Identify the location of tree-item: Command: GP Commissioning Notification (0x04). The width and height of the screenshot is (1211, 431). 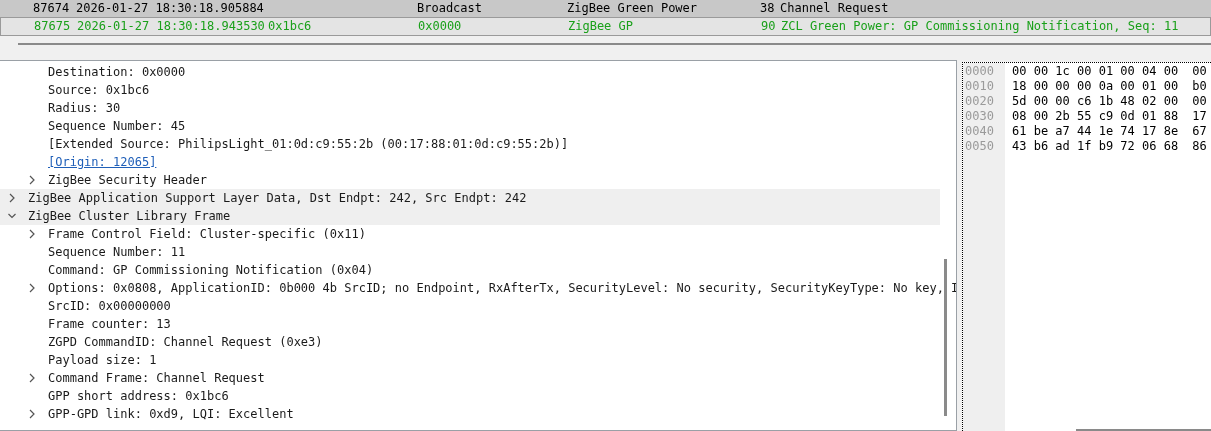
(211, 270).